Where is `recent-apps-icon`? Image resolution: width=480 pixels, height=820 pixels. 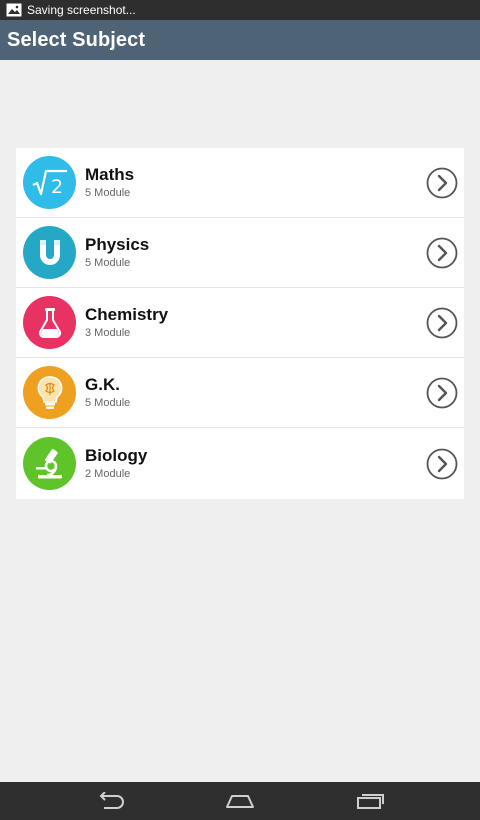 recent-apps-icon is located at coordinates (370, 801).